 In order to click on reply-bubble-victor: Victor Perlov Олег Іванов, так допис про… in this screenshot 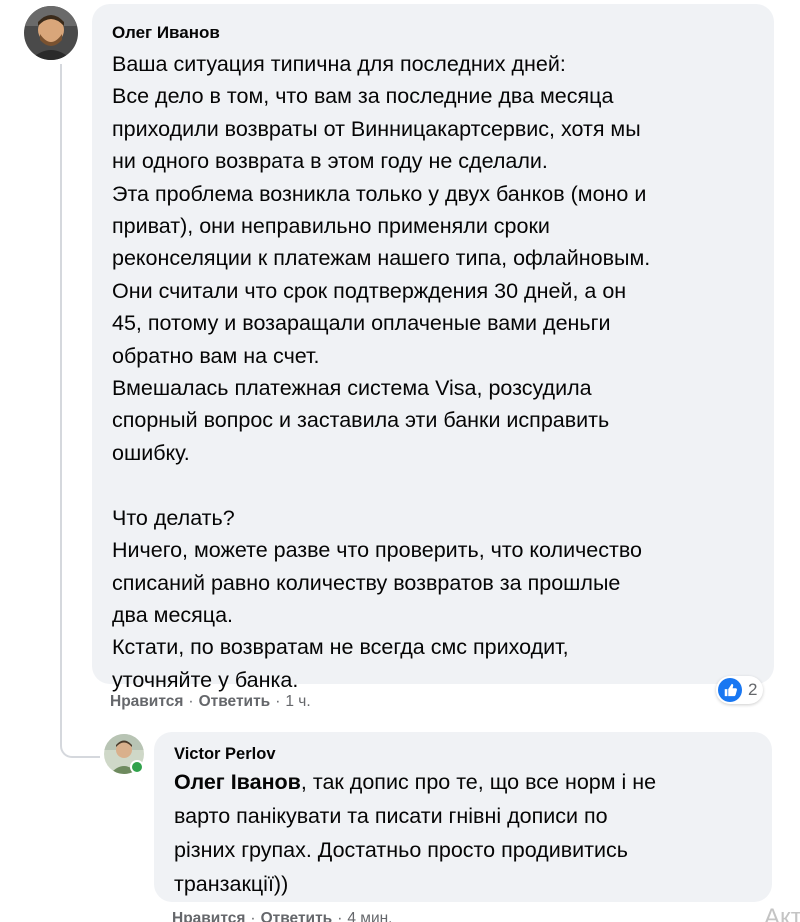, I will do `click(463, 817)`.